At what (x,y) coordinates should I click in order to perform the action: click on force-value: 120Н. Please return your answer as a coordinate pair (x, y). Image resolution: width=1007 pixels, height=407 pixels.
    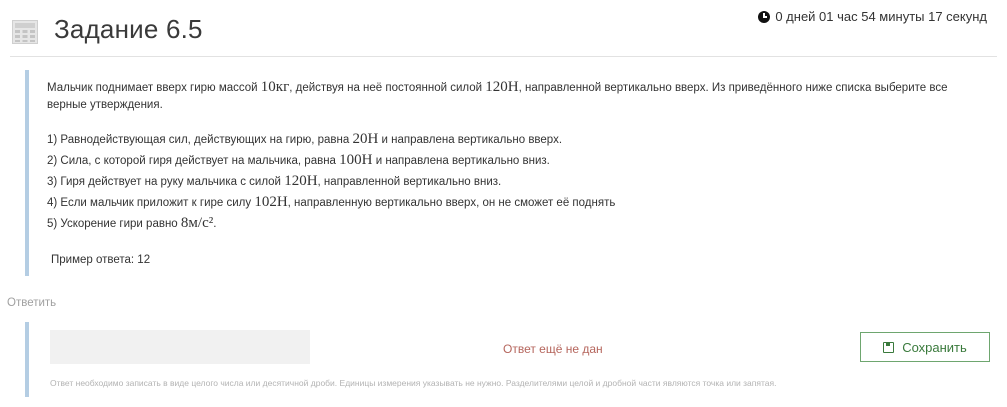
    Looking at the image, I should click on (502, 87).